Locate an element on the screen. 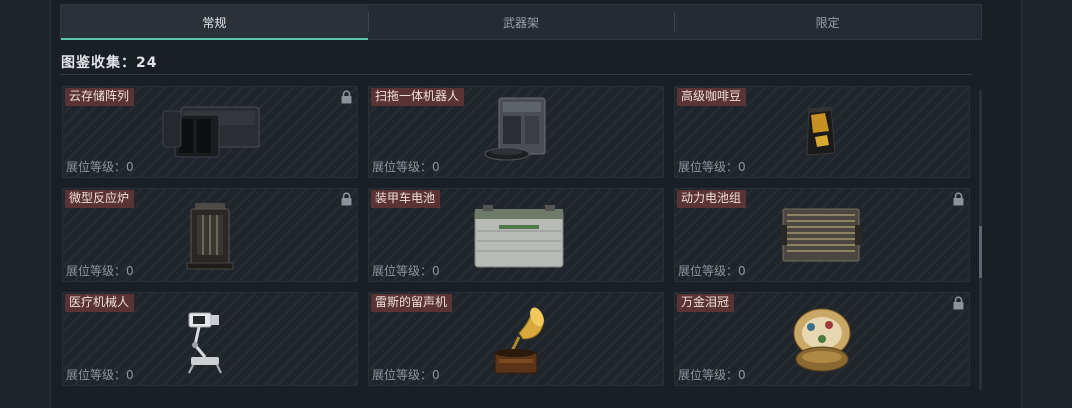  divider is located at coordinates (516, 74).